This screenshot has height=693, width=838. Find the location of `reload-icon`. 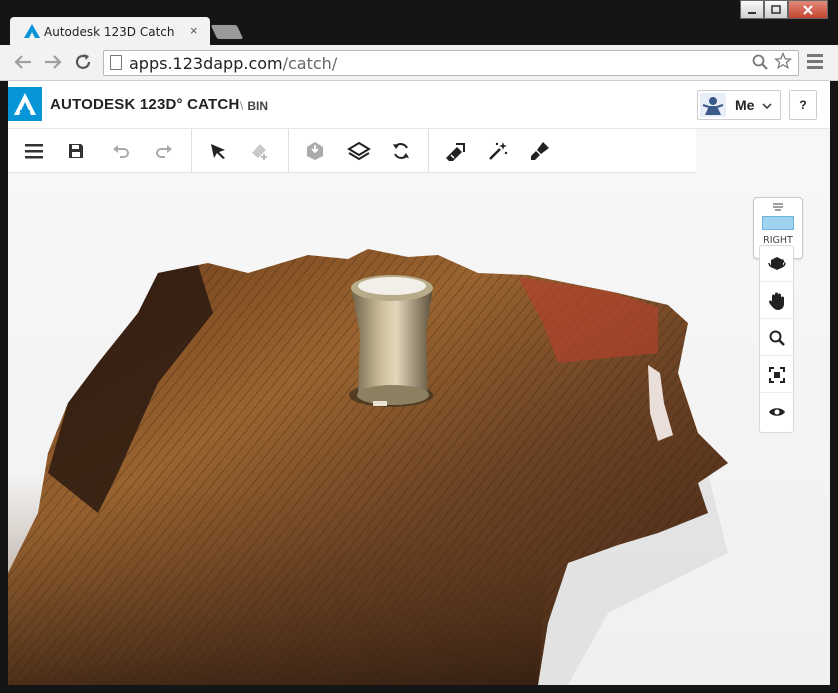

reload-icon is located at coordinates (83, 62).